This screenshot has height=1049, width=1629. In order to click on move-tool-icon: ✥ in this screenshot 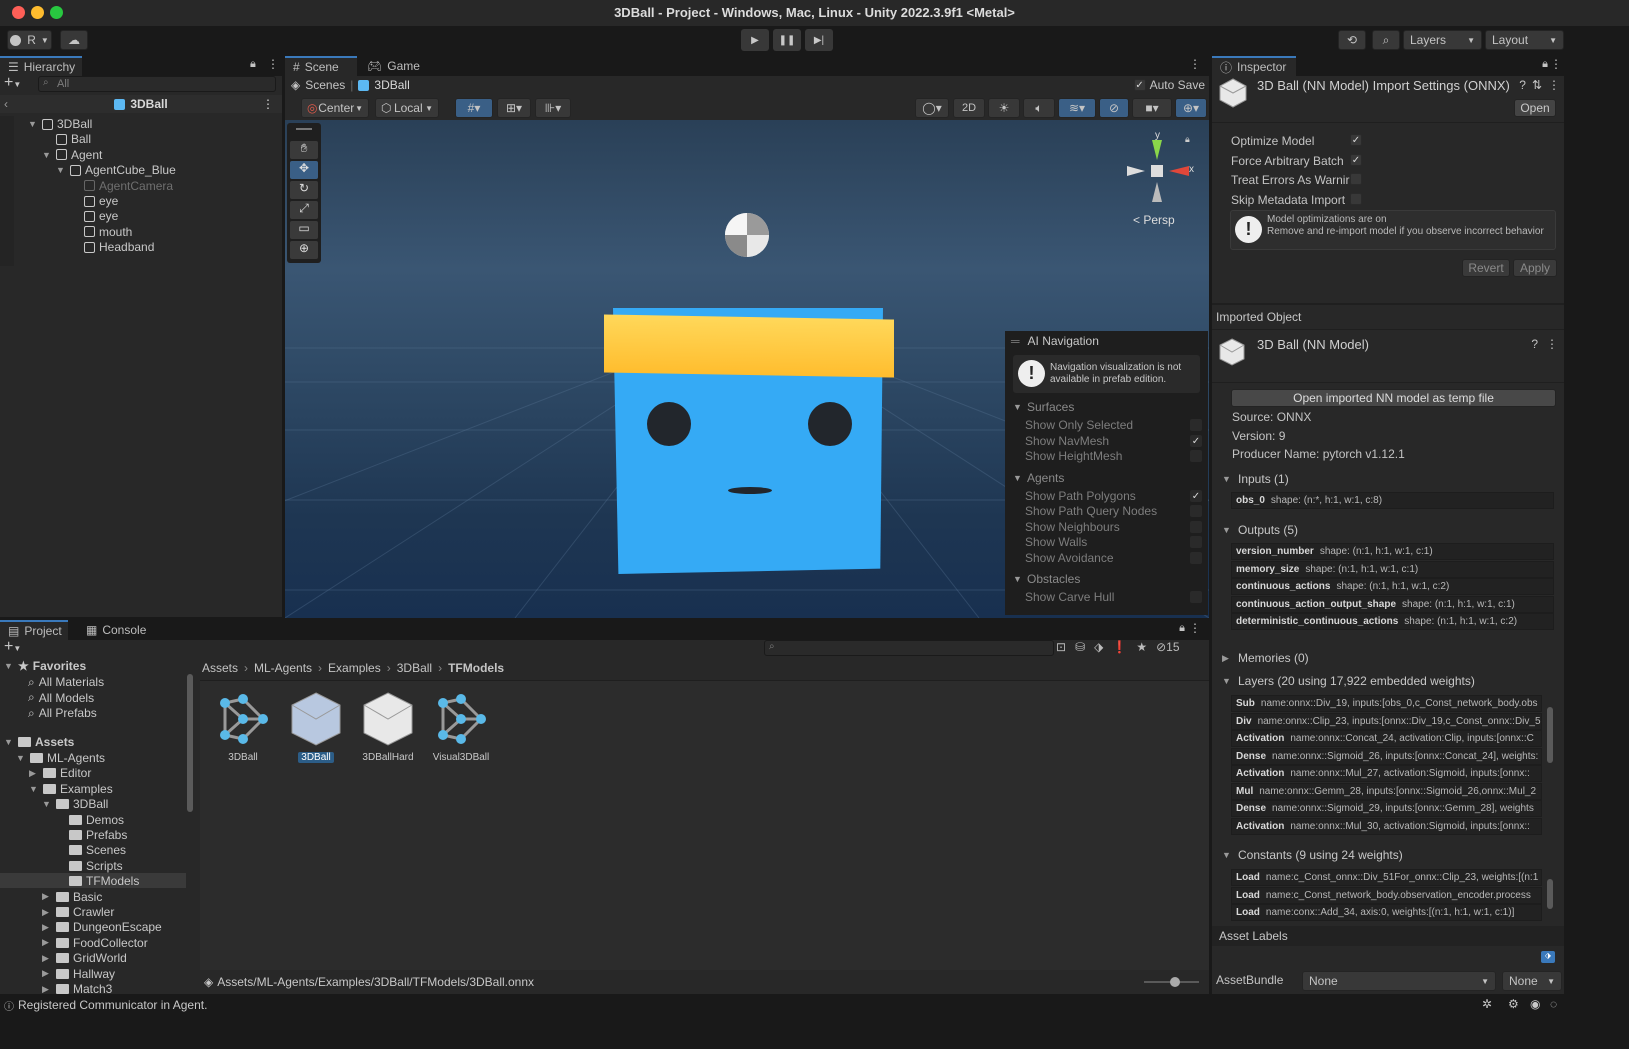, I will do `click(304, 170)`.